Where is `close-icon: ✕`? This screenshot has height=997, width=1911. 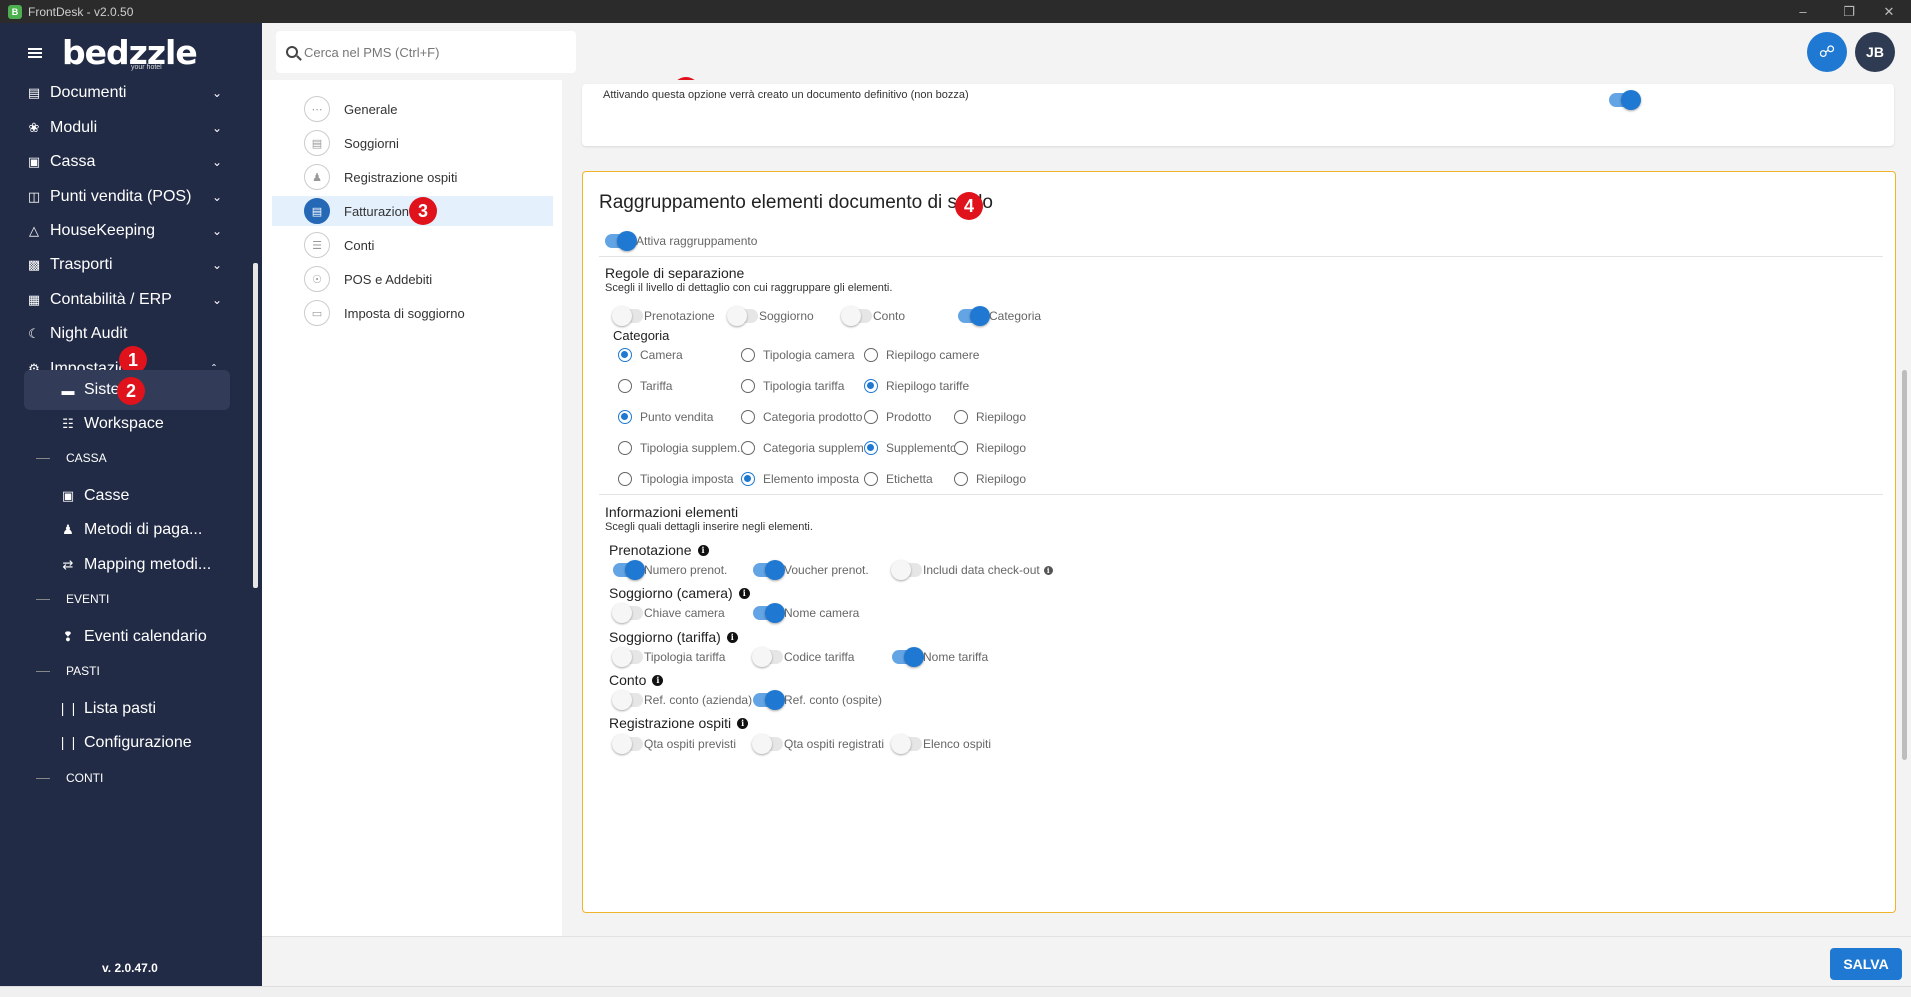 close-icon: ✕ is located at coordinates (1888, 11).